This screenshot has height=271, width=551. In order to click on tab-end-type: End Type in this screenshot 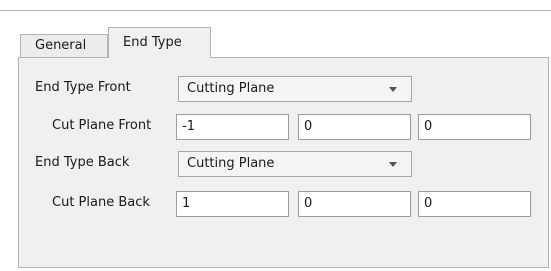, I will do `click(159, 42)`.